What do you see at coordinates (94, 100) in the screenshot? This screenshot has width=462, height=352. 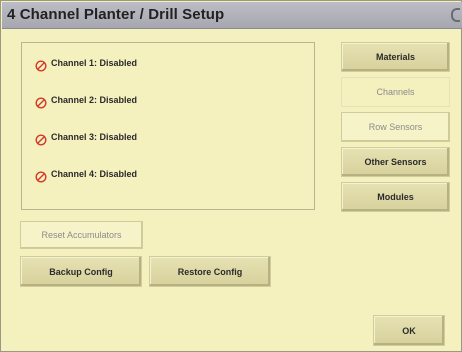 I see `channel-label: Channel 2: Disabled` at bounding box center [94, 100].